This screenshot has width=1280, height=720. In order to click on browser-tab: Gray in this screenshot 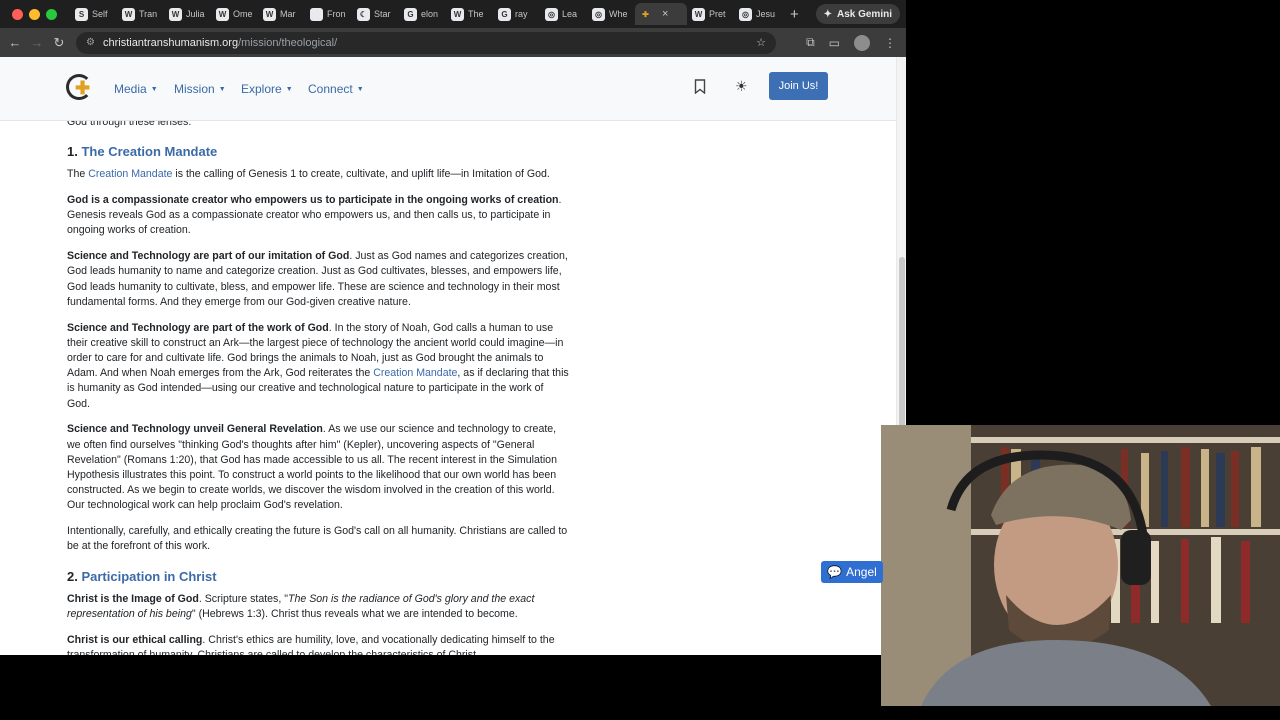, I will do `click(517, 14)`.